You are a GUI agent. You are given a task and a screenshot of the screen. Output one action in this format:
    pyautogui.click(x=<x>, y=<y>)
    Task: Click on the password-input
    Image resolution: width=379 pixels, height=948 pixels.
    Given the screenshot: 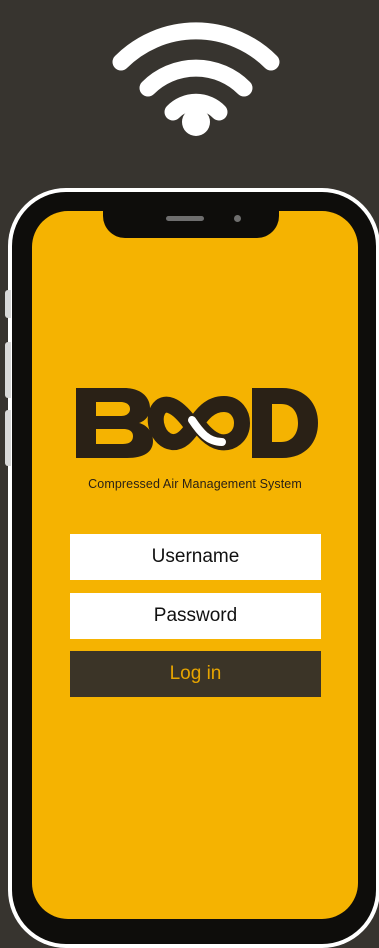 What is the action you would take?
    pyautogui.click(x=195, y=616)
    